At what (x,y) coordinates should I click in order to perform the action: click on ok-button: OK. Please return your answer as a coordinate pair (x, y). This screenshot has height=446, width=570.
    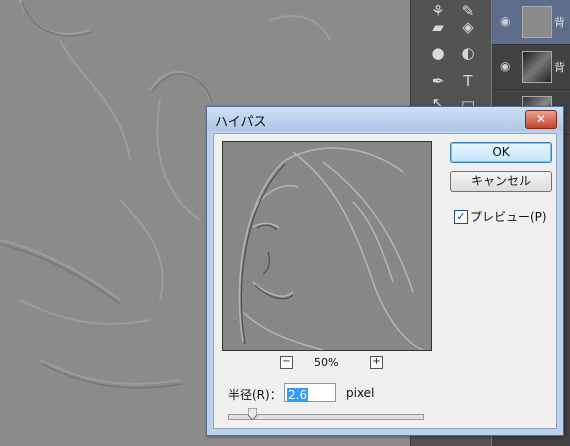
    Looking at the image, I should click on (501, 152).